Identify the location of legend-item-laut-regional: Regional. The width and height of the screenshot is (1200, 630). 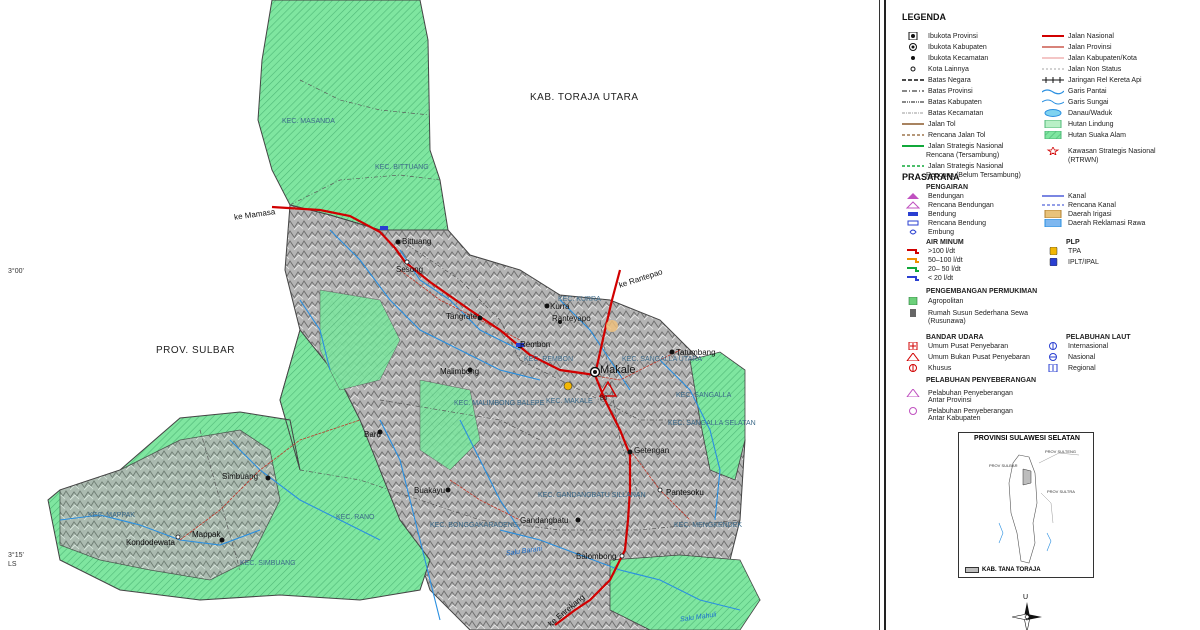
(1069, 368).